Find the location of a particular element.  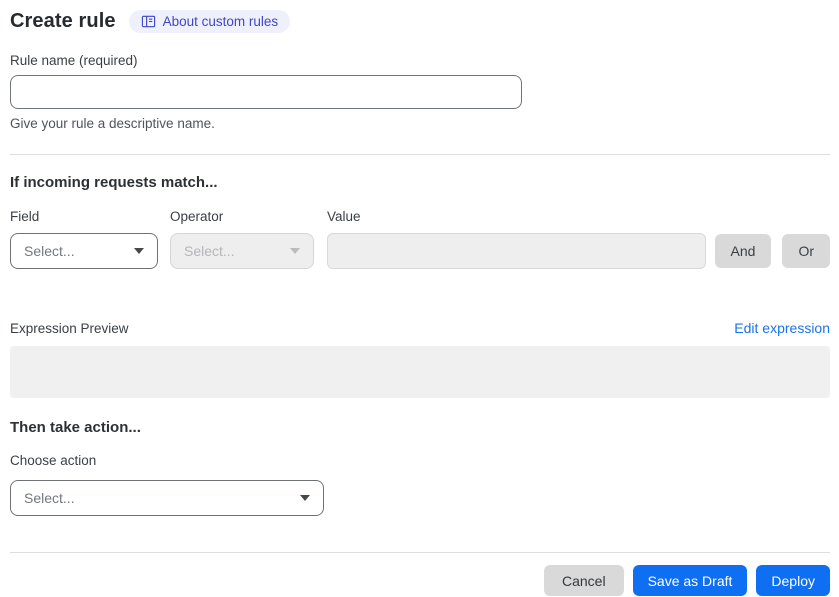

expression-preview-row: Expression Preview Edit expression is located at coordinates (420, 328).